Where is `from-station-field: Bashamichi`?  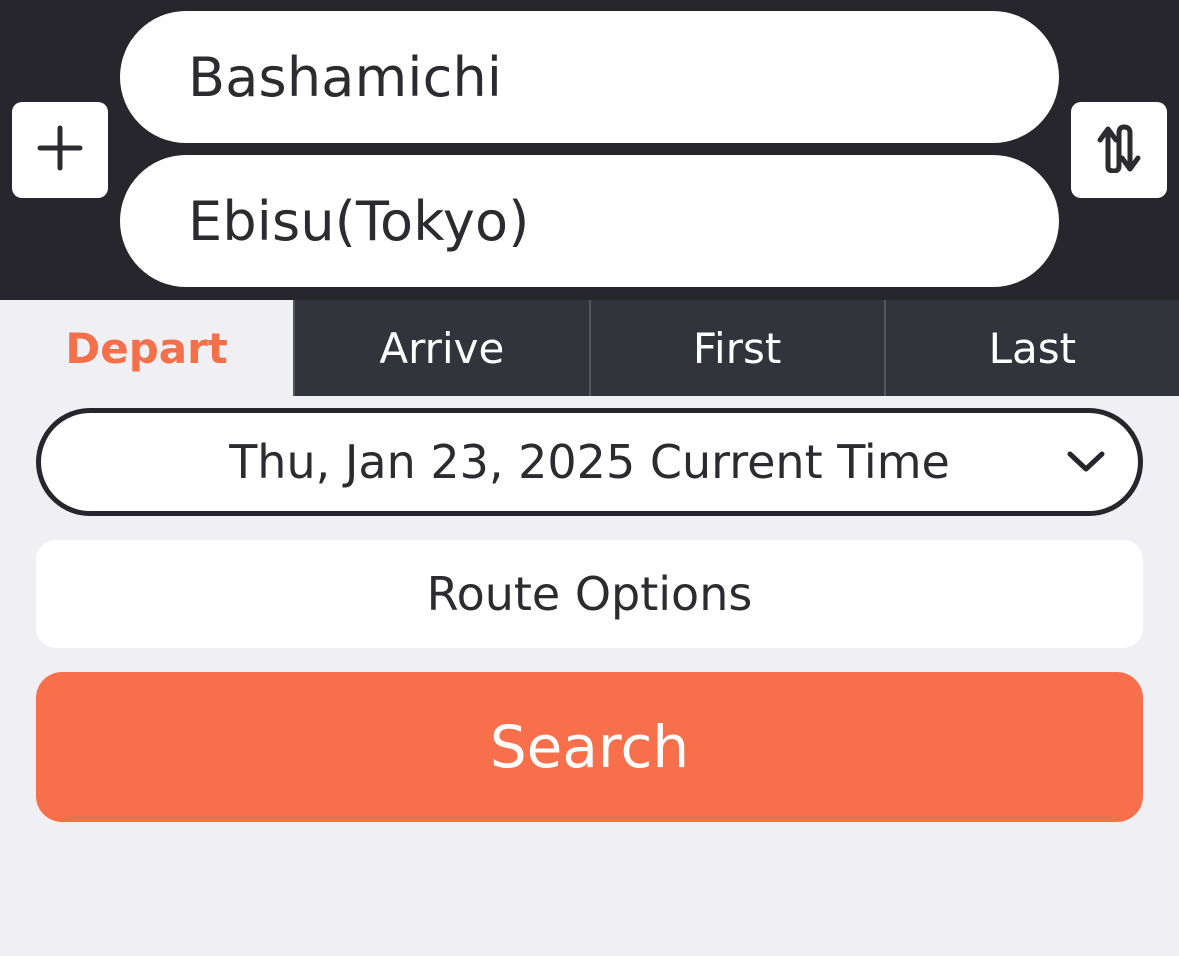 from-station-field: Bashamichi is located at coordinates (589, 77).